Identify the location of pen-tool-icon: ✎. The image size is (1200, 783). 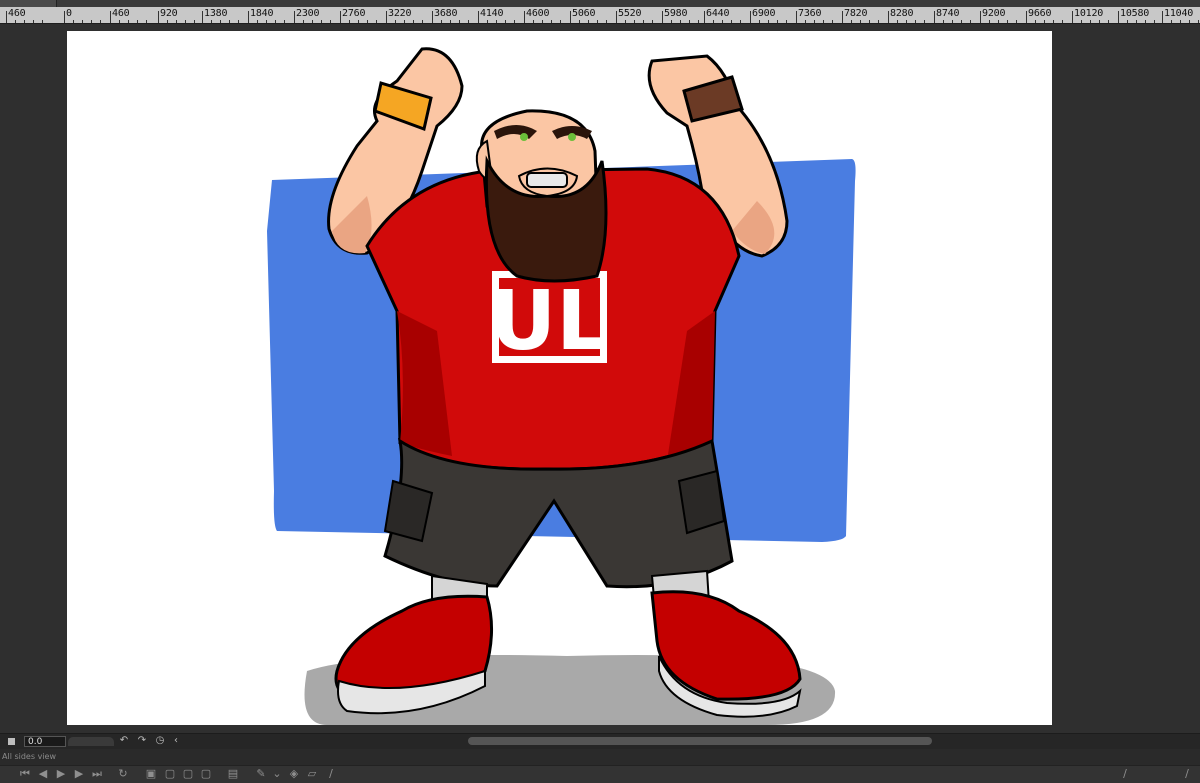
(261, 774).